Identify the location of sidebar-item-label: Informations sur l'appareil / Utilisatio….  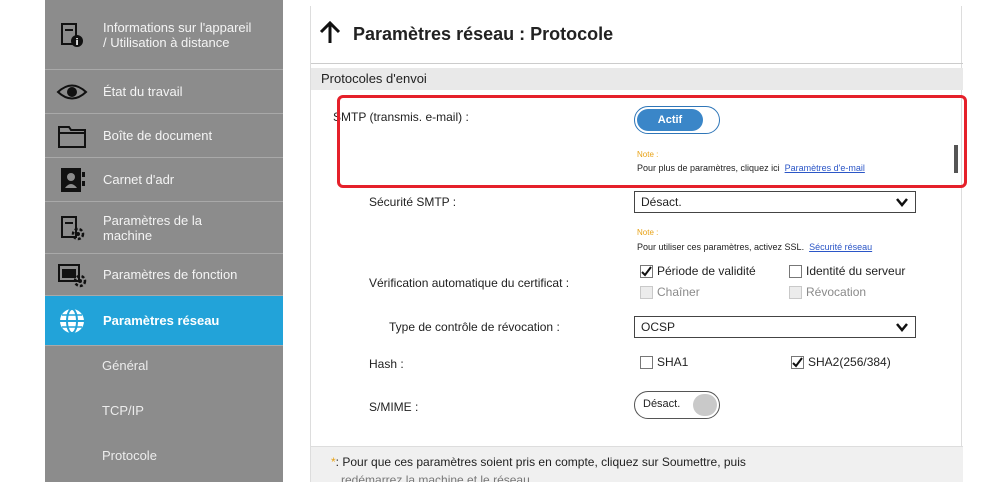
(177, 34).